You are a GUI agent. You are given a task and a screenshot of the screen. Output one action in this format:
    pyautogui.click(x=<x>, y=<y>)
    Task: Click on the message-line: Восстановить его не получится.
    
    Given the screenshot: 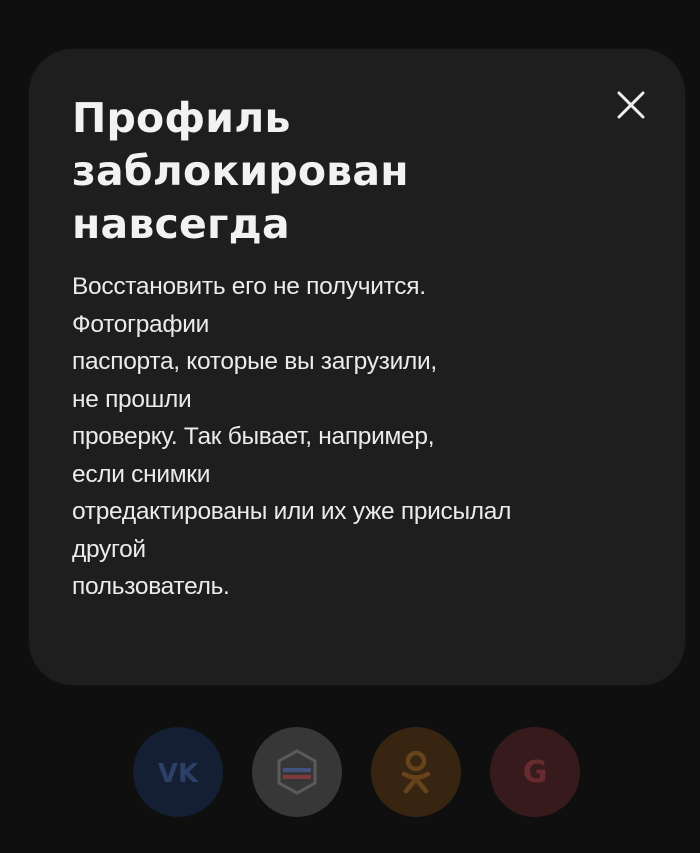 What is the action you would take?
    pyautogui.click(x=249, y=286)
    